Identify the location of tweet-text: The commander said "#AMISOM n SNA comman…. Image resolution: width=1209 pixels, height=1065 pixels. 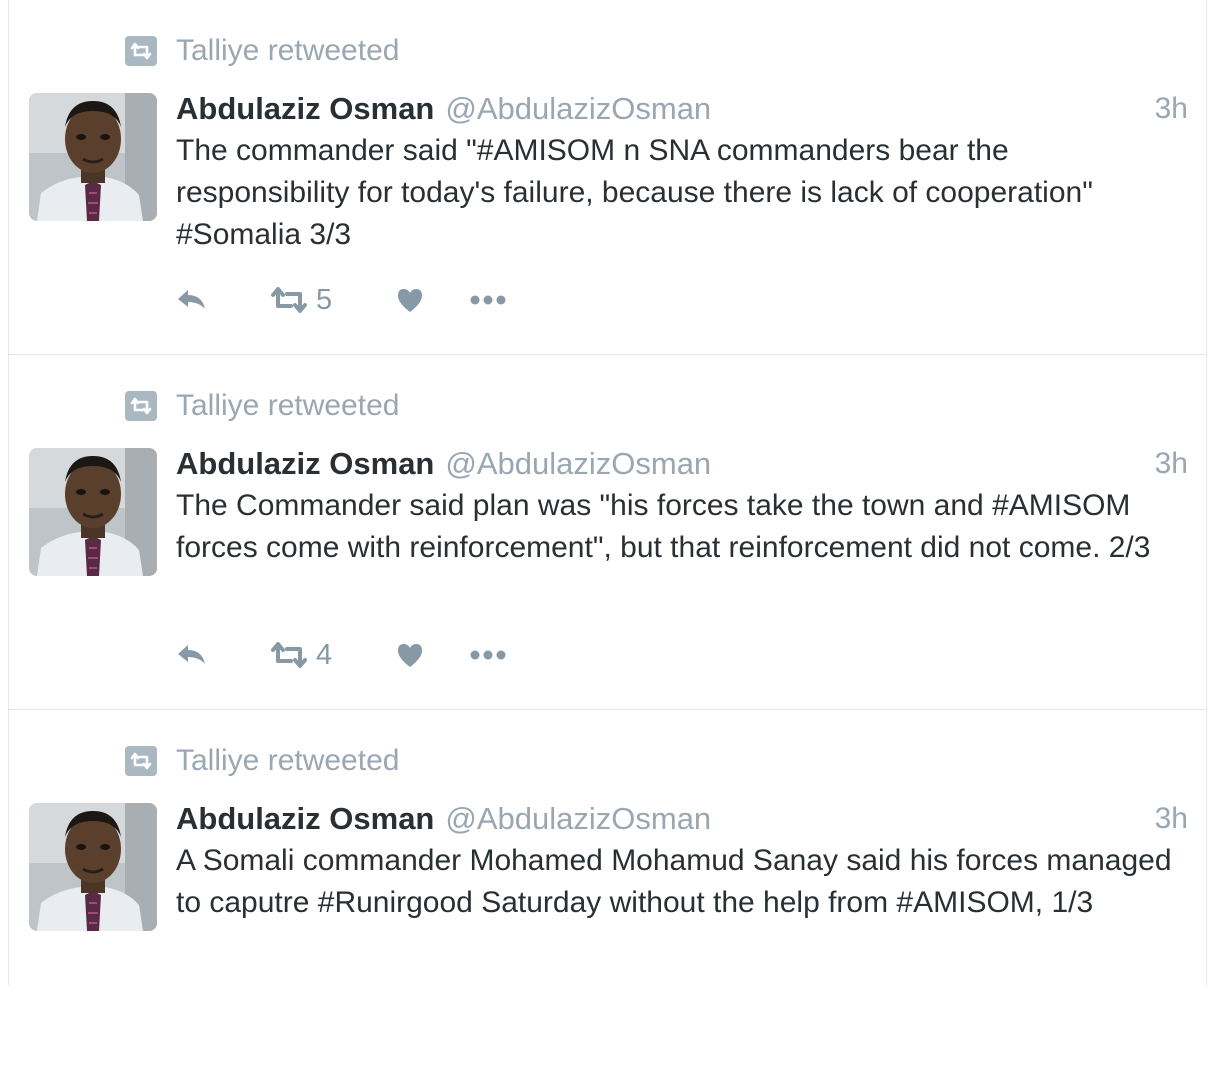
(634, 192).